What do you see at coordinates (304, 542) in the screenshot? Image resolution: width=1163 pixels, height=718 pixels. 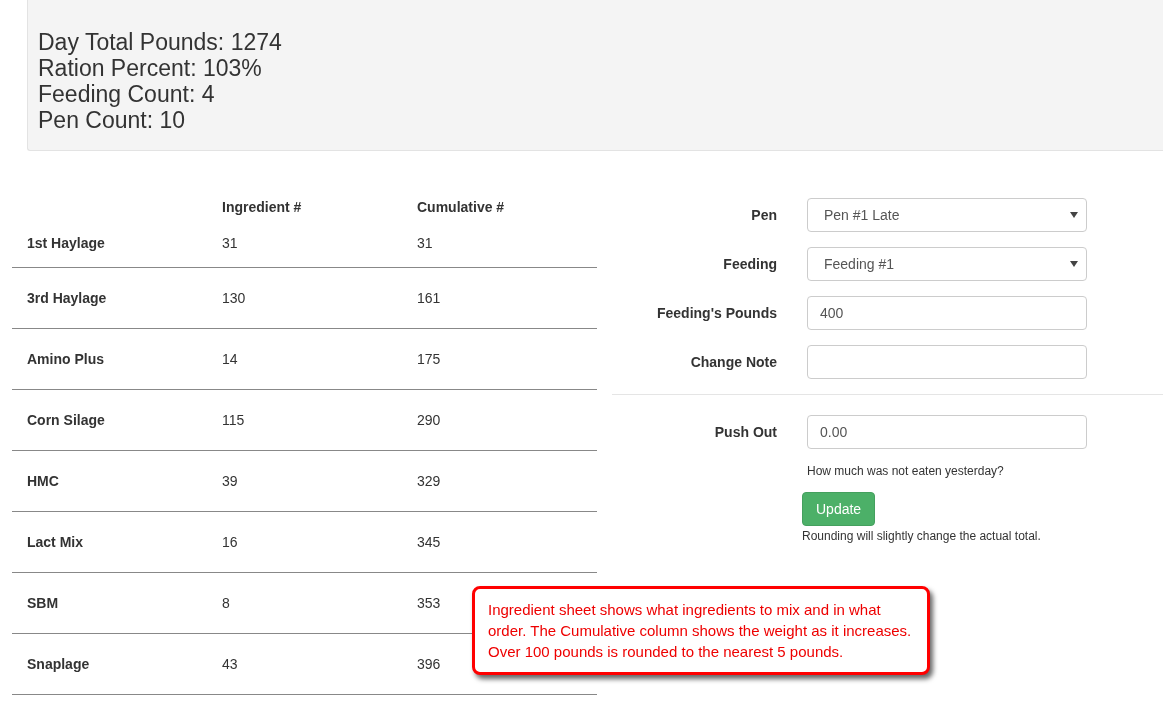 I see `table-cell: 16` at bounding box center [304, 542].